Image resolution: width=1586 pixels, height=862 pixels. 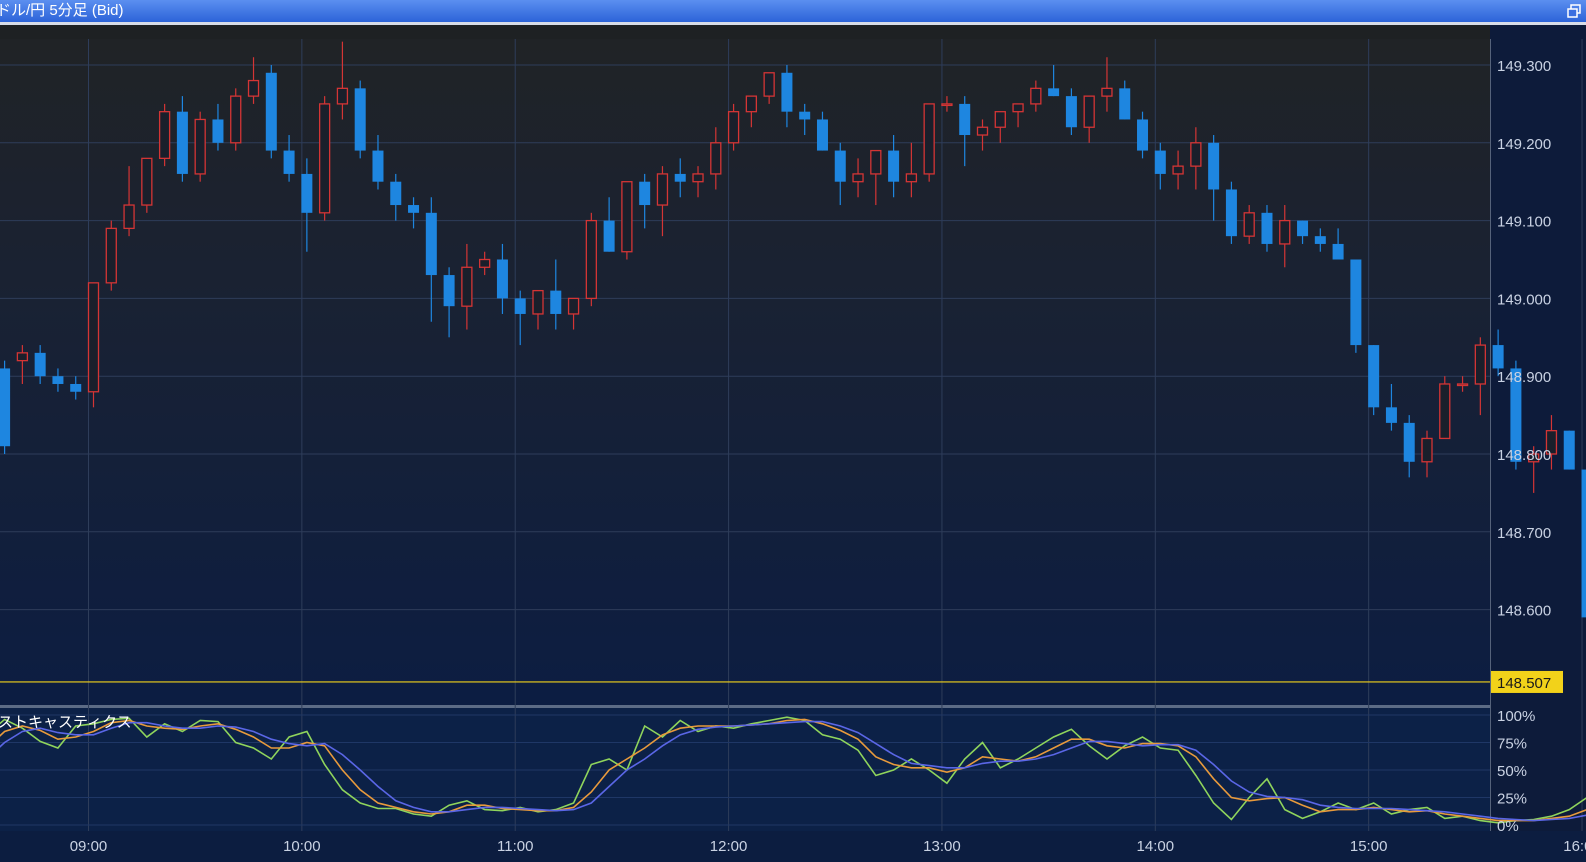 I want to click on price-tick-label: 148.600, so click(x=1524, y=611).